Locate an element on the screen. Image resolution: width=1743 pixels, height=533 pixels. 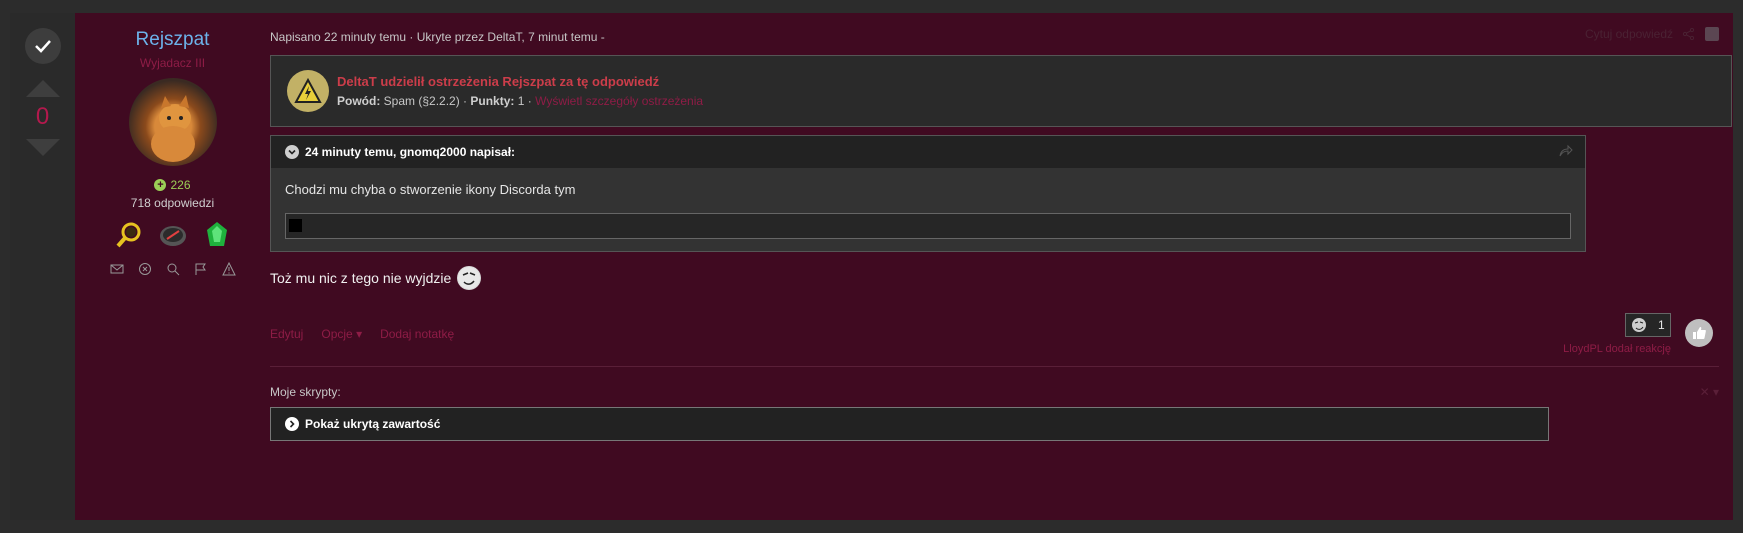
reacted-by: LloydPL dodał reakcję is located at coordinates (1617, 349).